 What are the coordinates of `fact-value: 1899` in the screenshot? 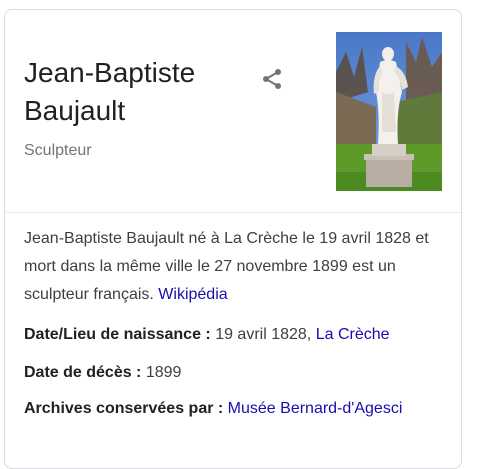 It's located at (163, 372).